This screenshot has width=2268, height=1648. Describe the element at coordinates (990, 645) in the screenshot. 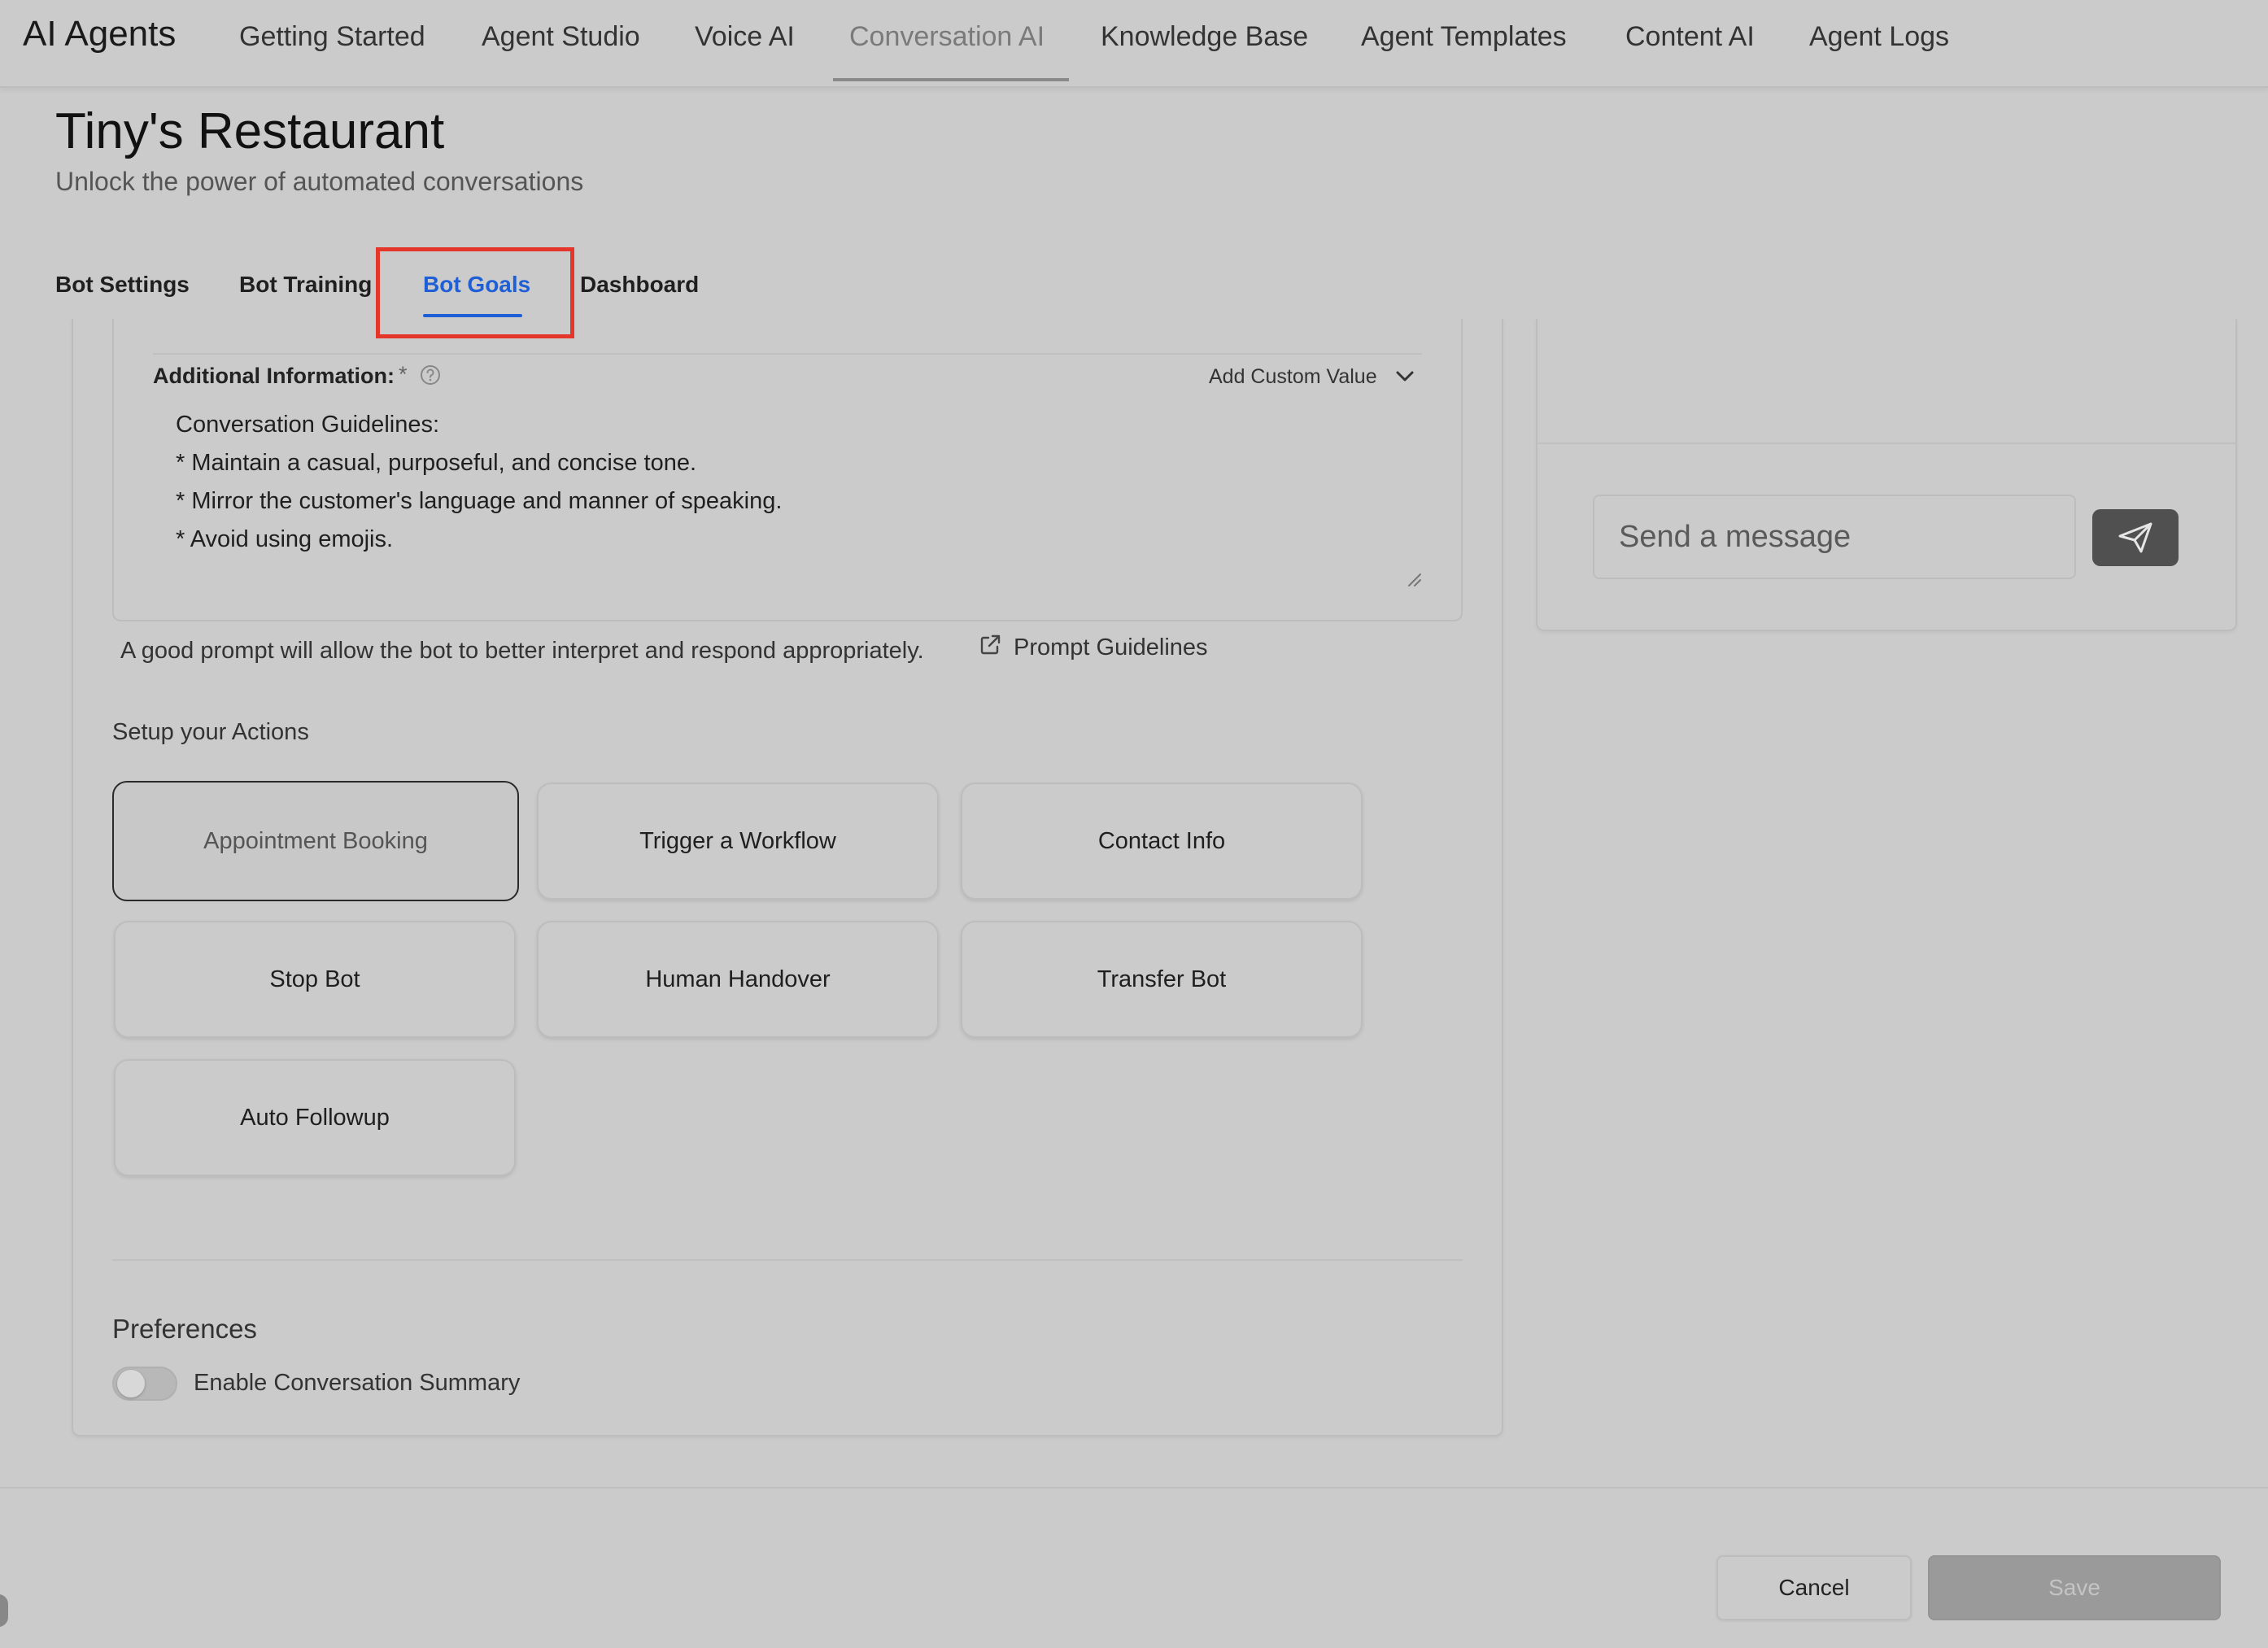

I see `external-link-icon` at that location.